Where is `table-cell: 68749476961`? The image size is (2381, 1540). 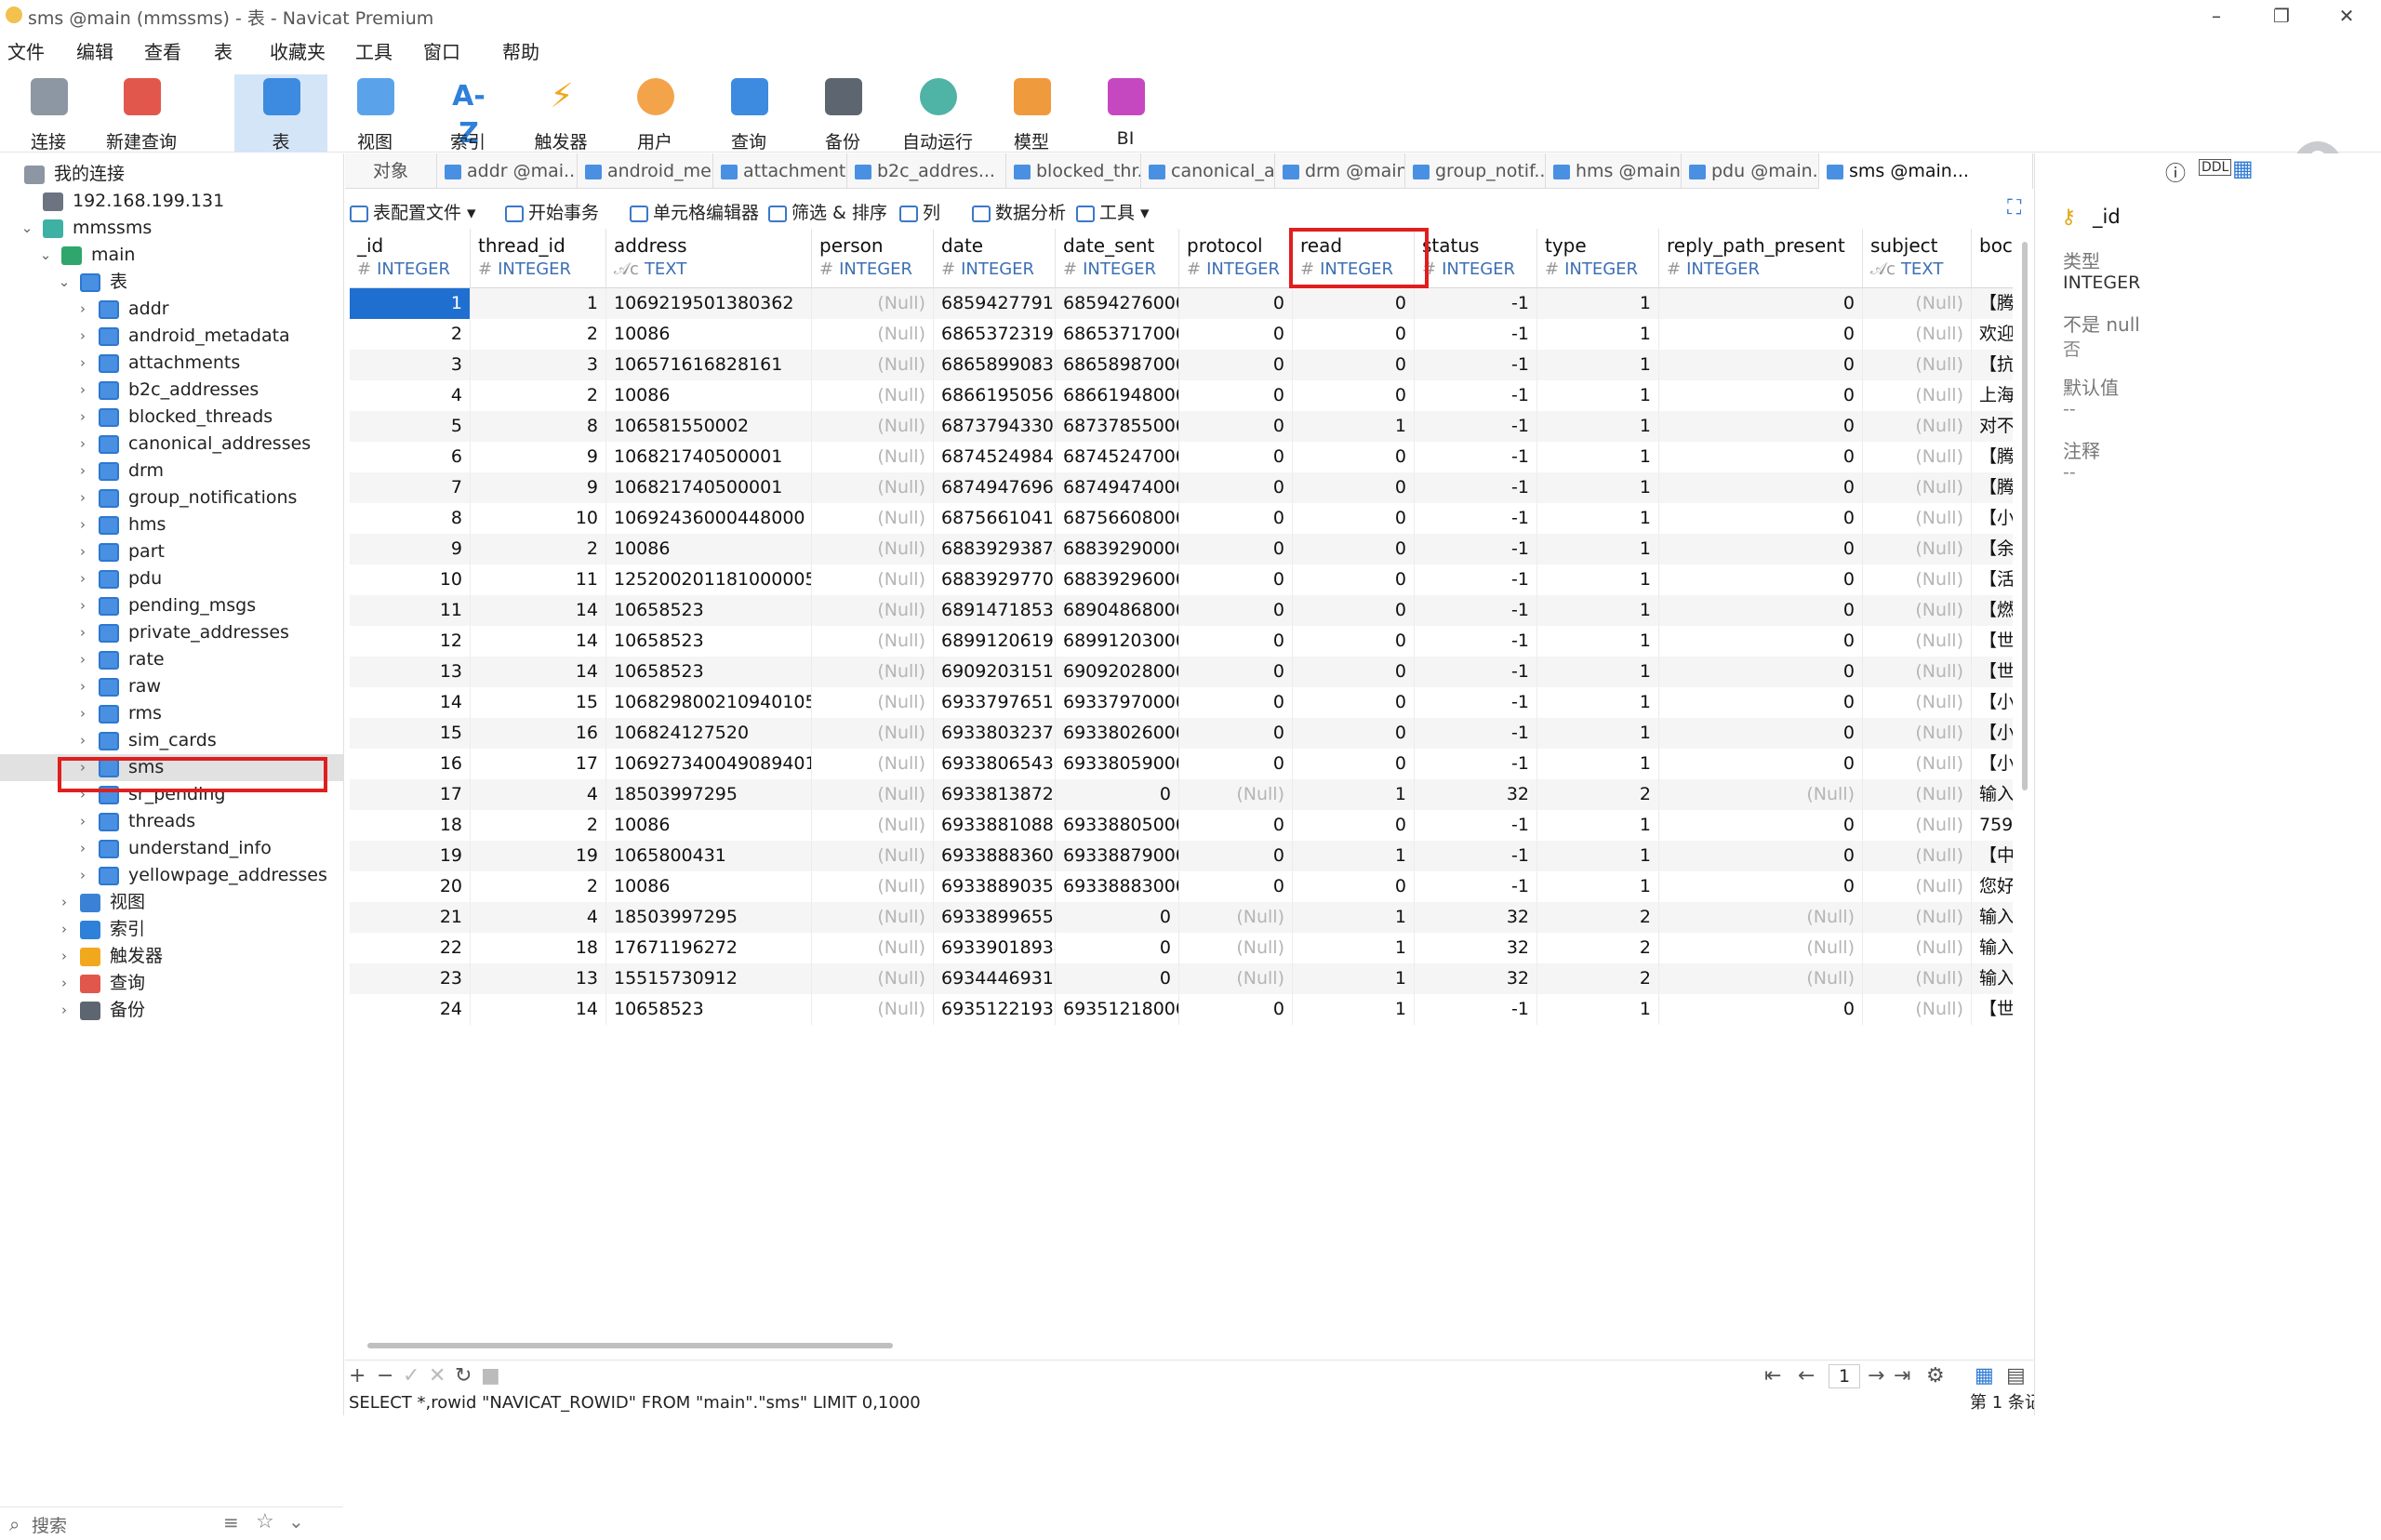 table-cell: 68749476961 is located at coordinates (995, 487).